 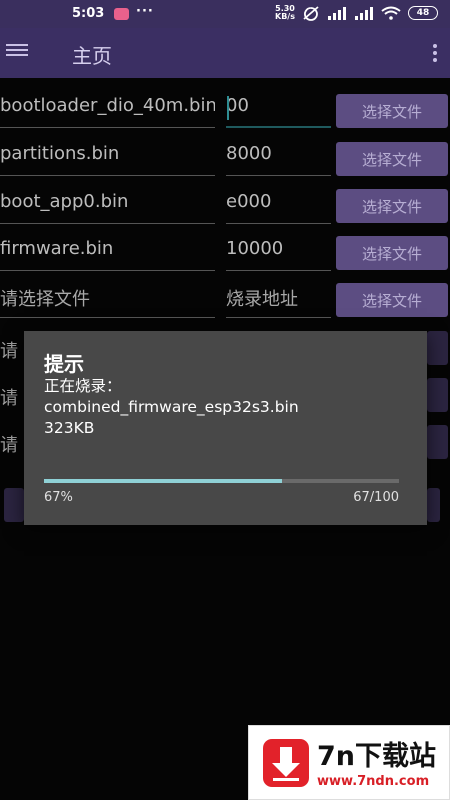 What do you see at coordinates (278, 109) in the screenshot?
I see `address-input-1: 00` at bounding box center [278, 109].